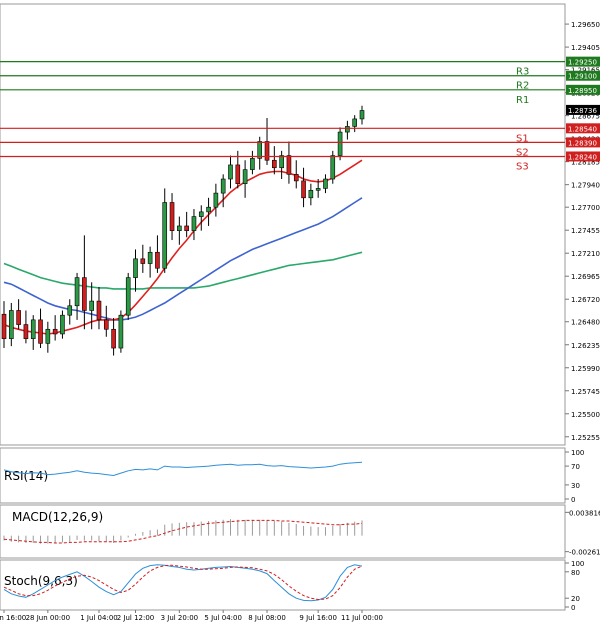 This screenshot has width=600, height=626. I want to click on stoch-y-tick-label: 100, so click(577, 564).